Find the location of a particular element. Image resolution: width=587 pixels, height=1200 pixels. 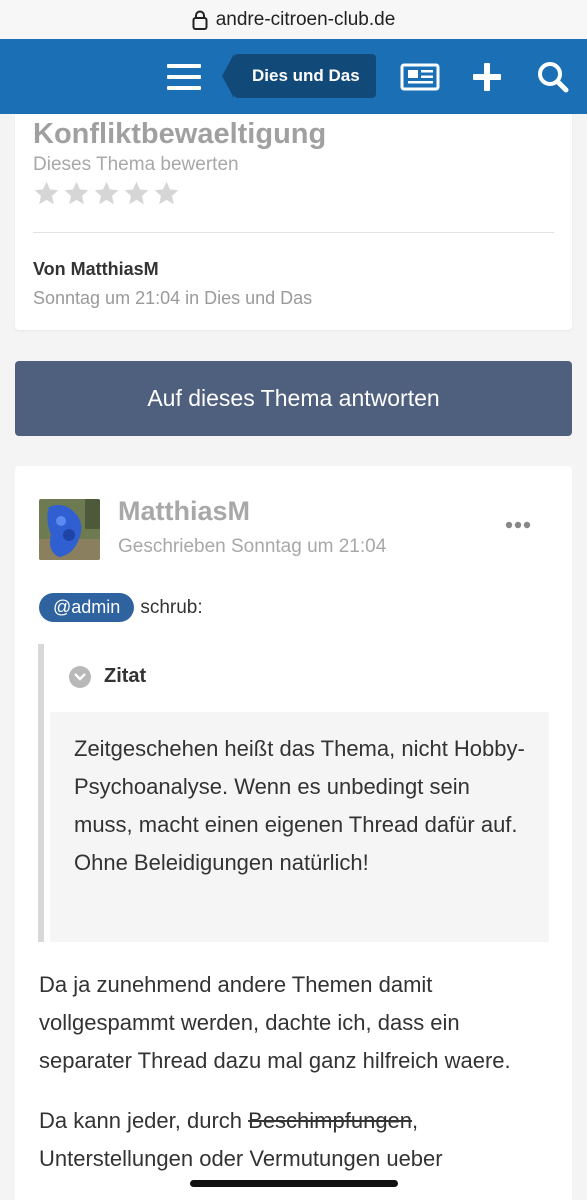

chevron-down-icon is located at coordinates (80, 676).